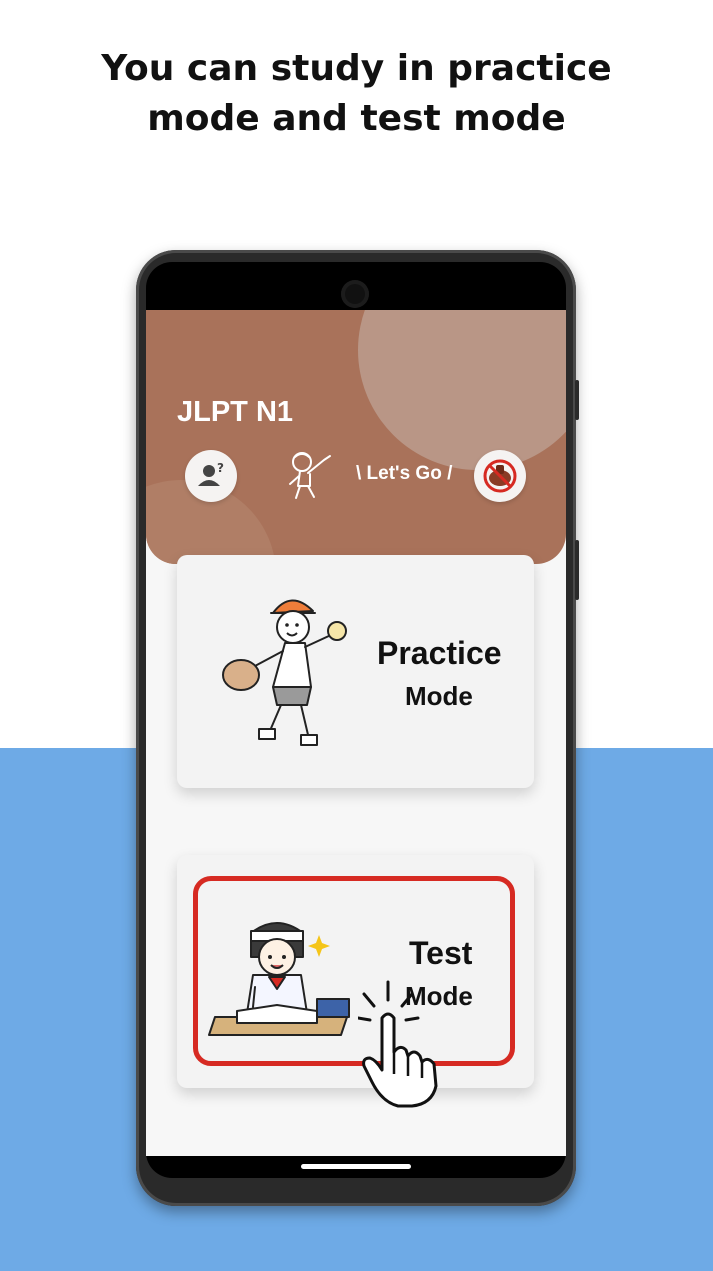 The height and width of the screenshot is (1271, 713). I want to click on practice-mode-title: Practice, so click(439, 653).